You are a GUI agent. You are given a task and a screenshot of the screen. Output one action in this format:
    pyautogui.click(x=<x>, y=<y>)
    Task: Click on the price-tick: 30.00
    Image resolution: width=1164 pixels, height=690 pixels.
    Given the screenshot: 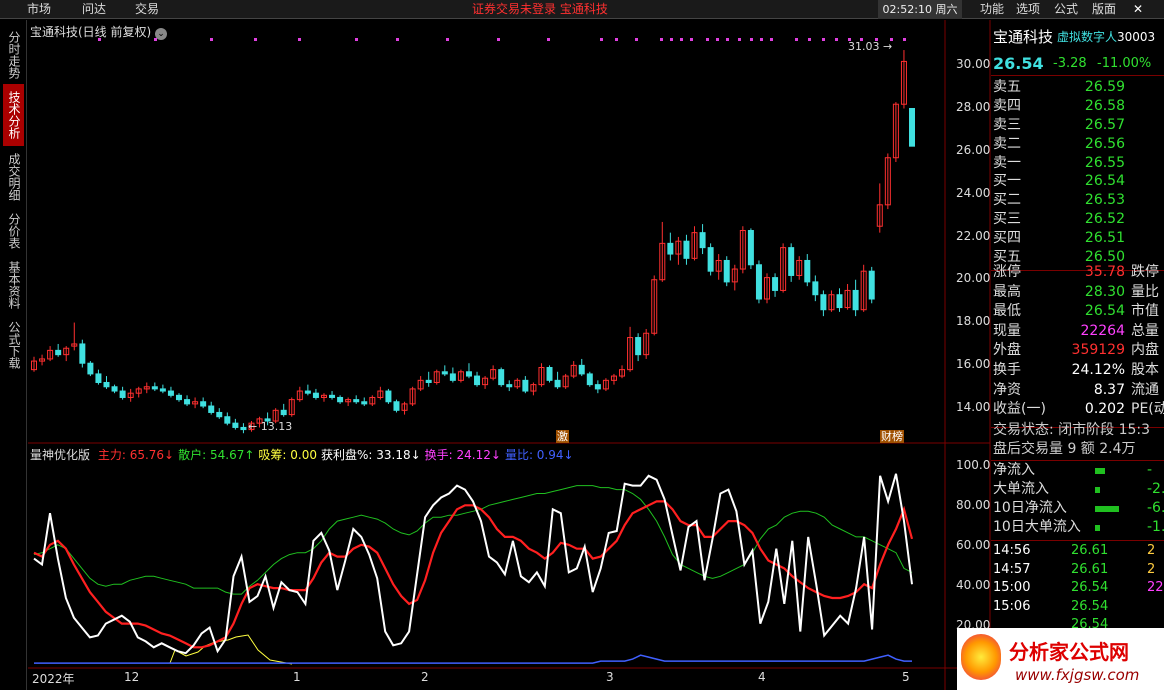 What is the action you would take?
    pyautogui.click(x=973, y=64)
    